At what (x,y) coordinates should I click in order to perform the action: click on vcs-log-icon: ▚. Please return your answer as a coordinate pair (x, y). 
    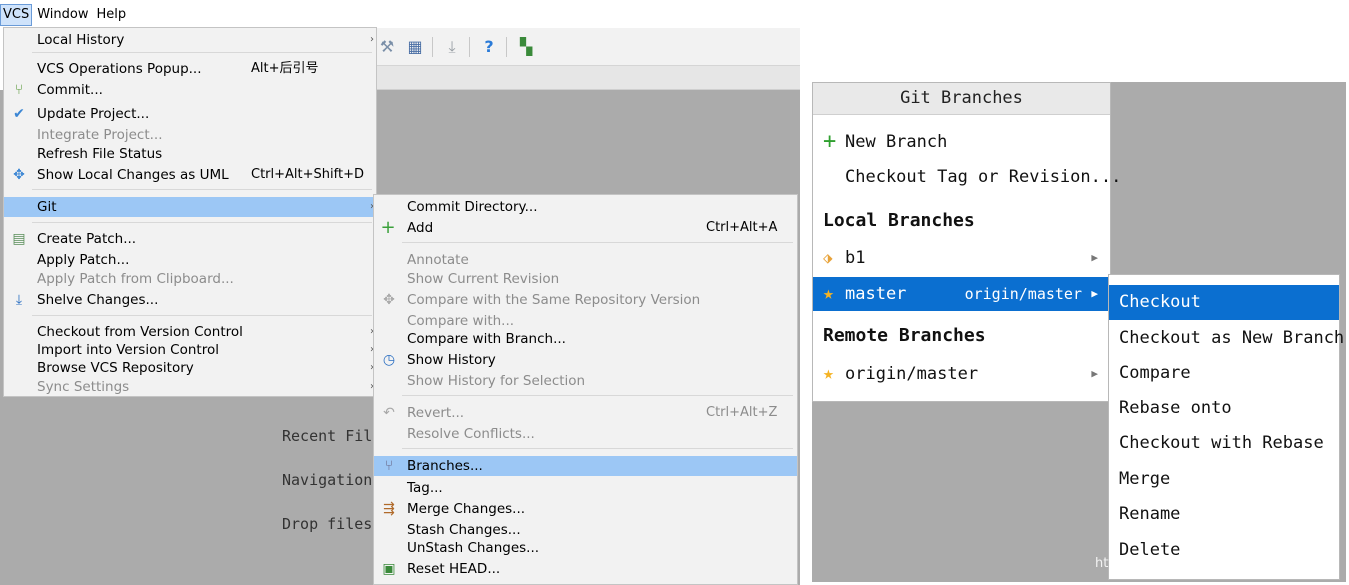
    Looking at the image, I should click on (526, 47).